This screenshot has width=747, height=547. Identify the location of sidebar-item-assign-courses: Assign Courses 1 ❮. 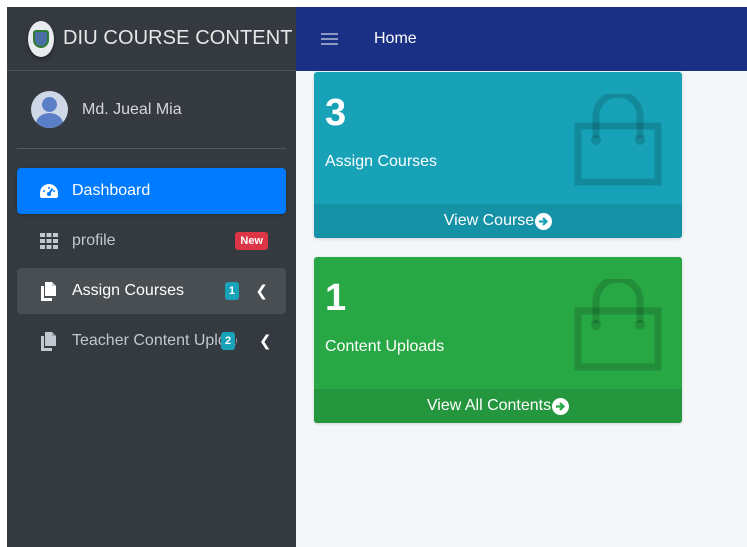
(151, 291).